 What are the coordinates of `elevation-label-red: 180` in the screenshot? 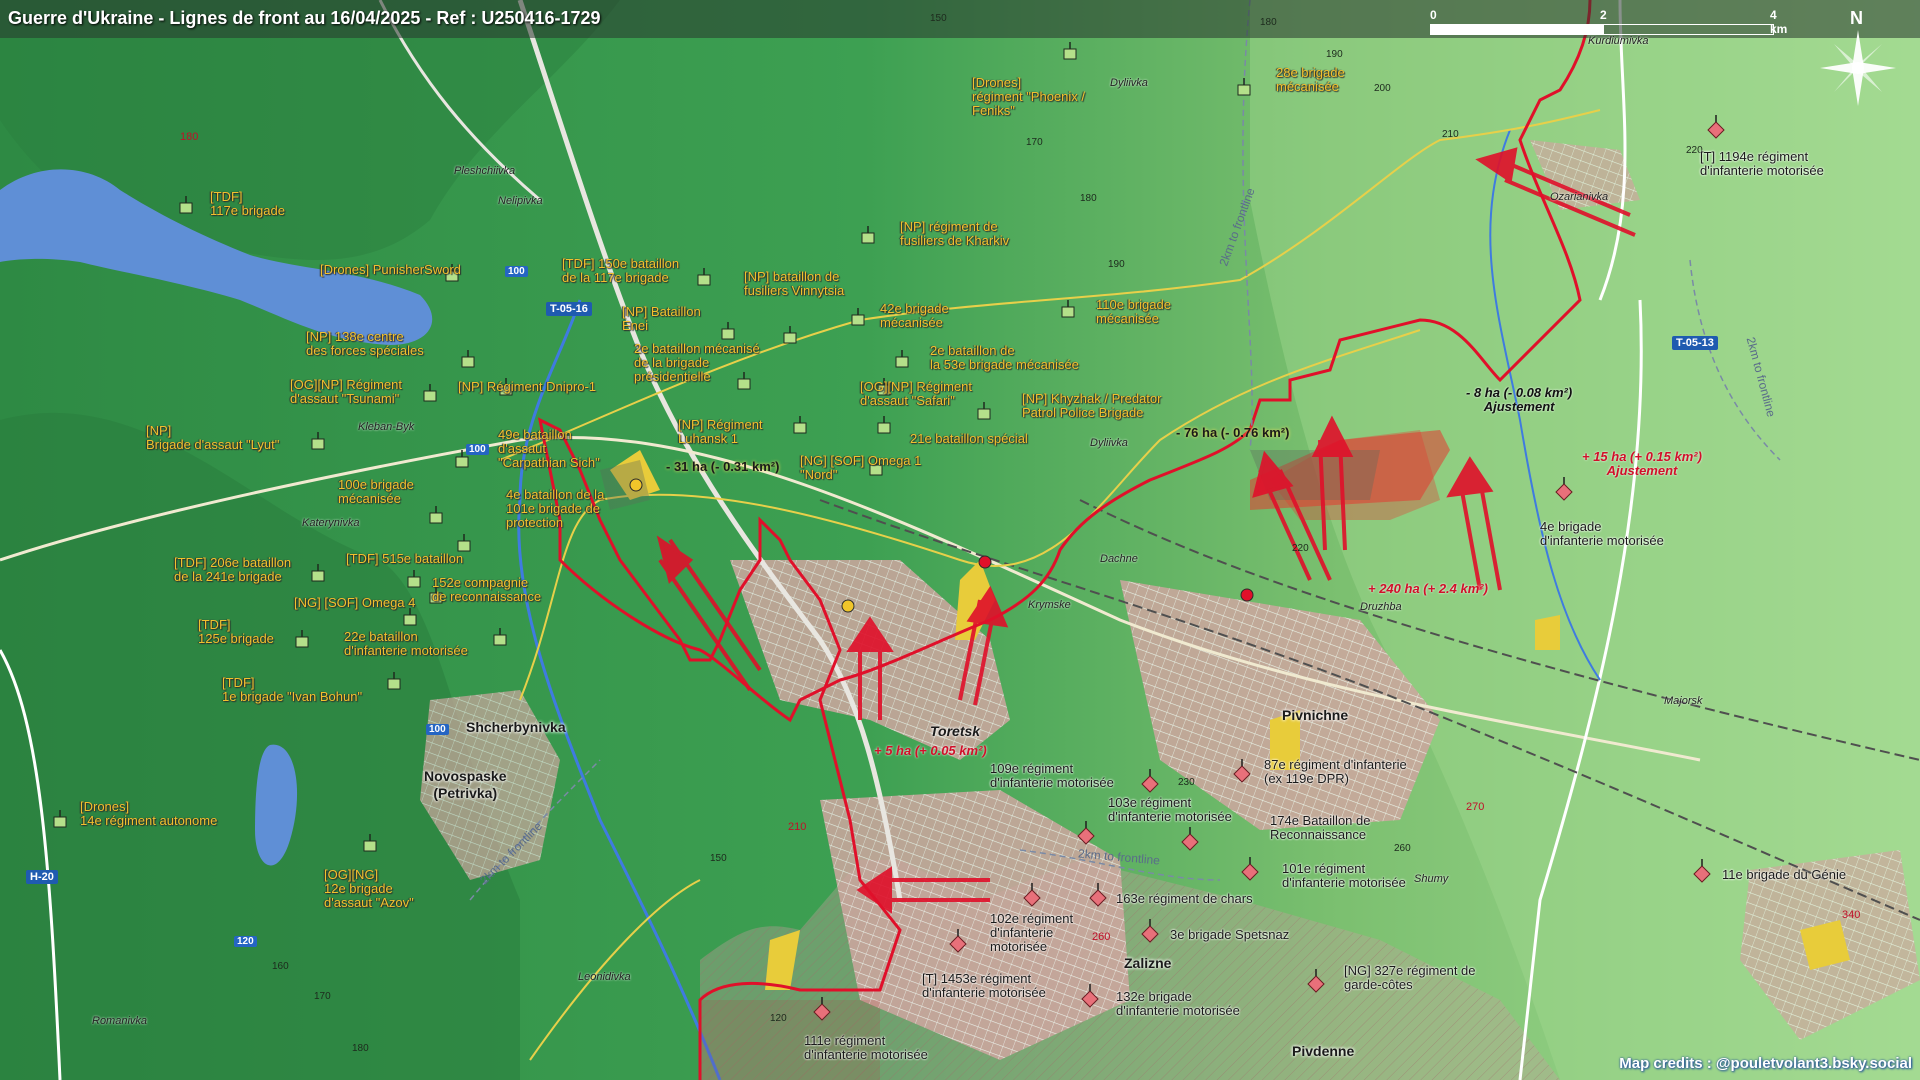 It's located at (189, 137).